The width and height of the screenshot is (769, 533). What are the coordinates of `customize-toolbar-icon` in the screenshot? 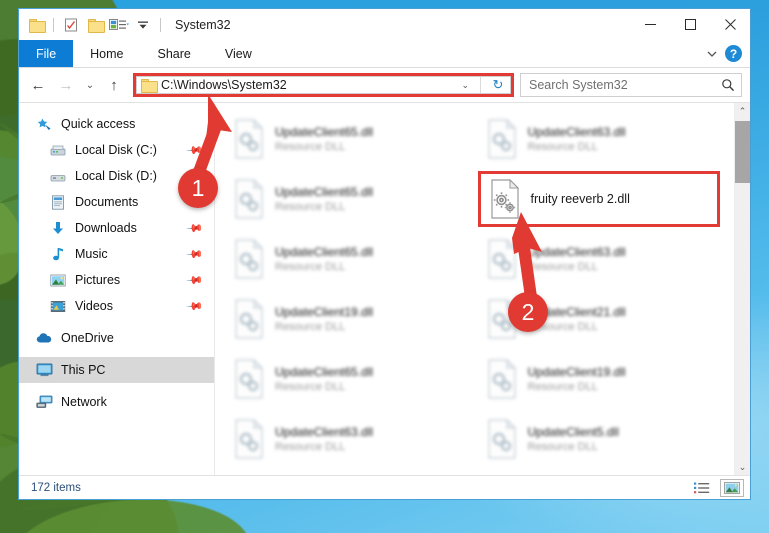 It's located at (119, 25).